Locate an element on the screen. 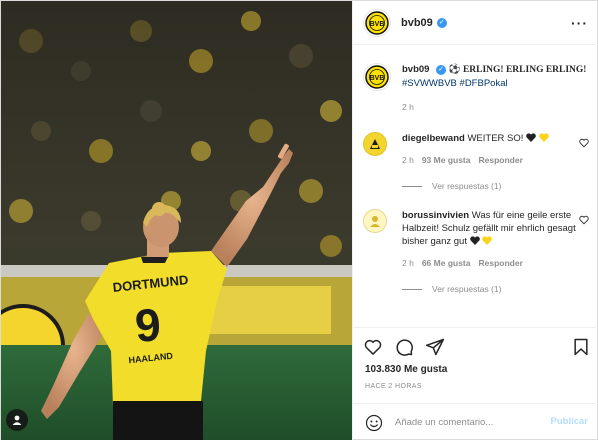 Image resolution: width=598 pixels, height=440 pixels. post-date: HACE 2 HORAS is located at coordinates (393, 386).